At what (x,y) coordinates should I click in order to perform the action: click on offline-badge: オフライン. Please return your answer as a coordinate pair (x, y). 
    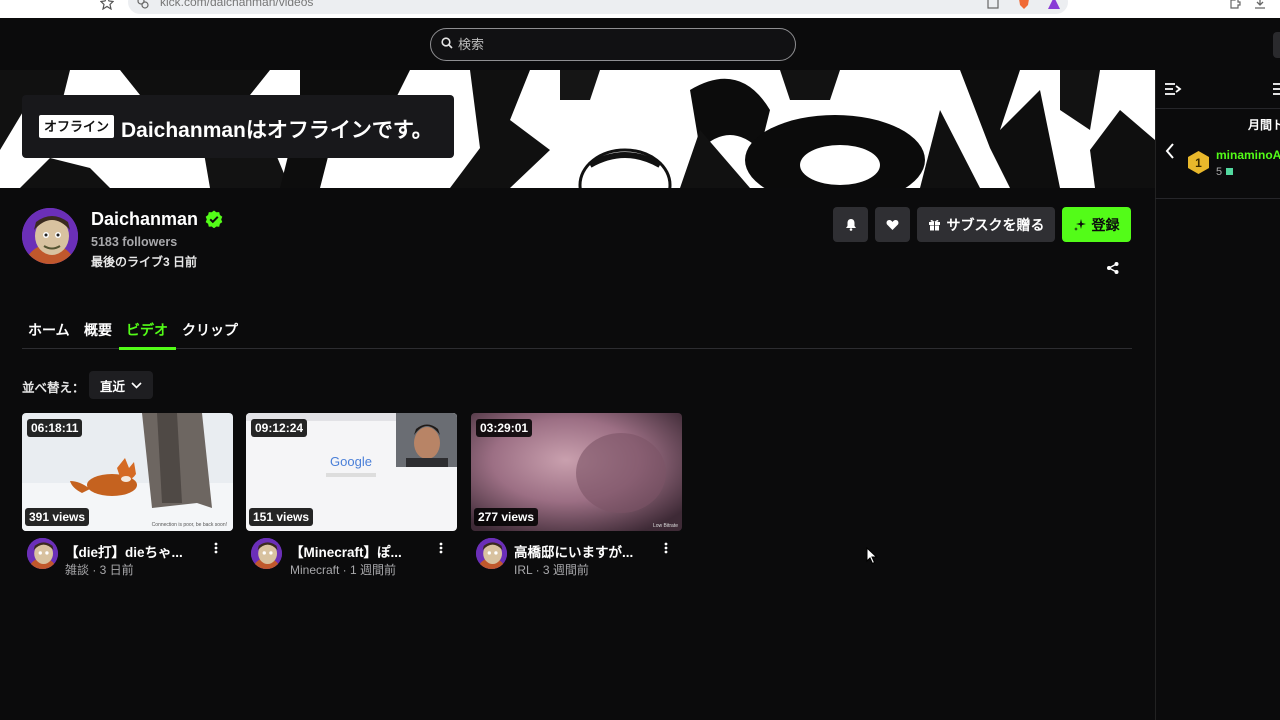
    Looking at the image, I should click on (77, 126).